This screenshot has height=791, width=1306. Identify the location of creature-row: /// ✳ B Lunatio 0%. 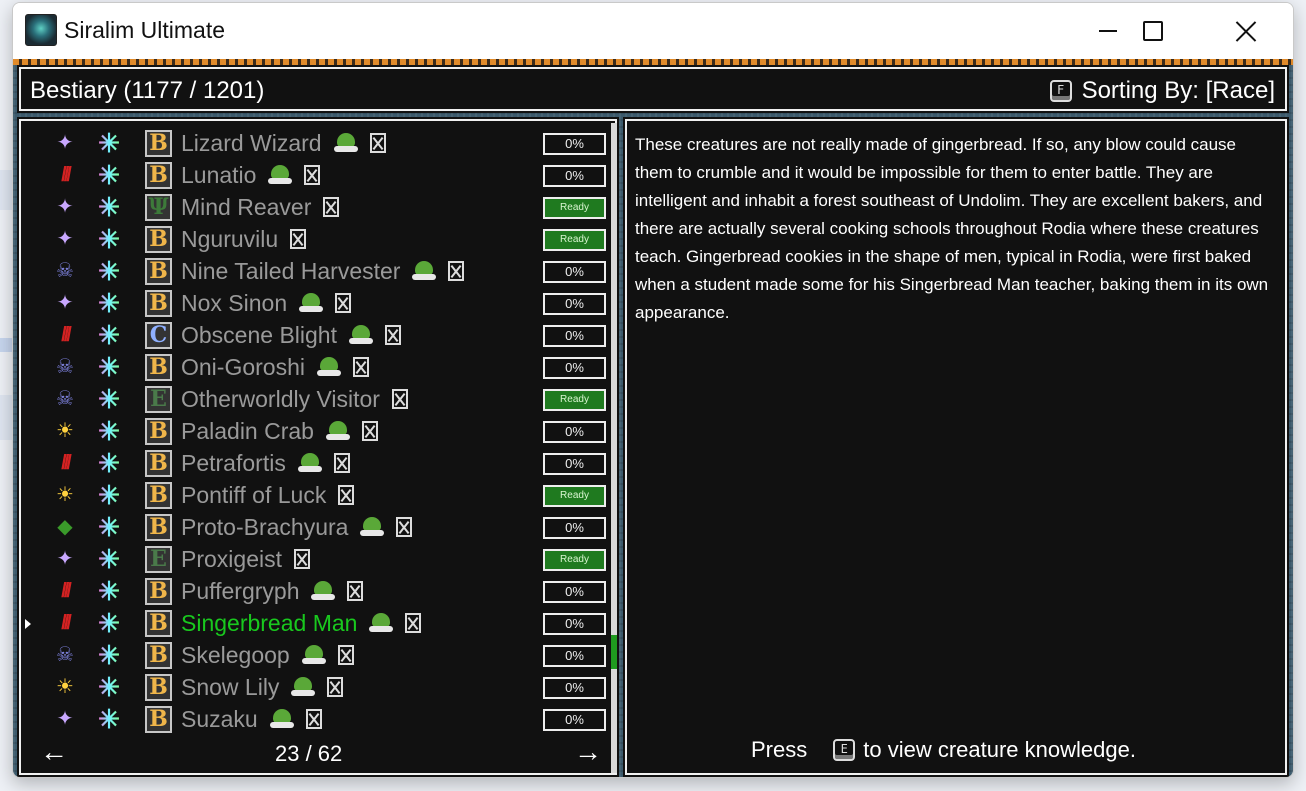
(316, 175).